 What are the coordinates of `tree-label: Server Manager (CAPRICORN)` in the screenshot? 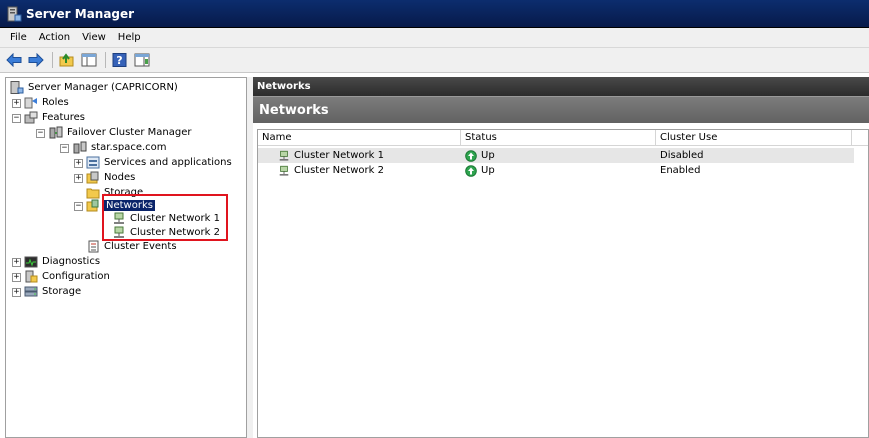 It's located at (103, 87).